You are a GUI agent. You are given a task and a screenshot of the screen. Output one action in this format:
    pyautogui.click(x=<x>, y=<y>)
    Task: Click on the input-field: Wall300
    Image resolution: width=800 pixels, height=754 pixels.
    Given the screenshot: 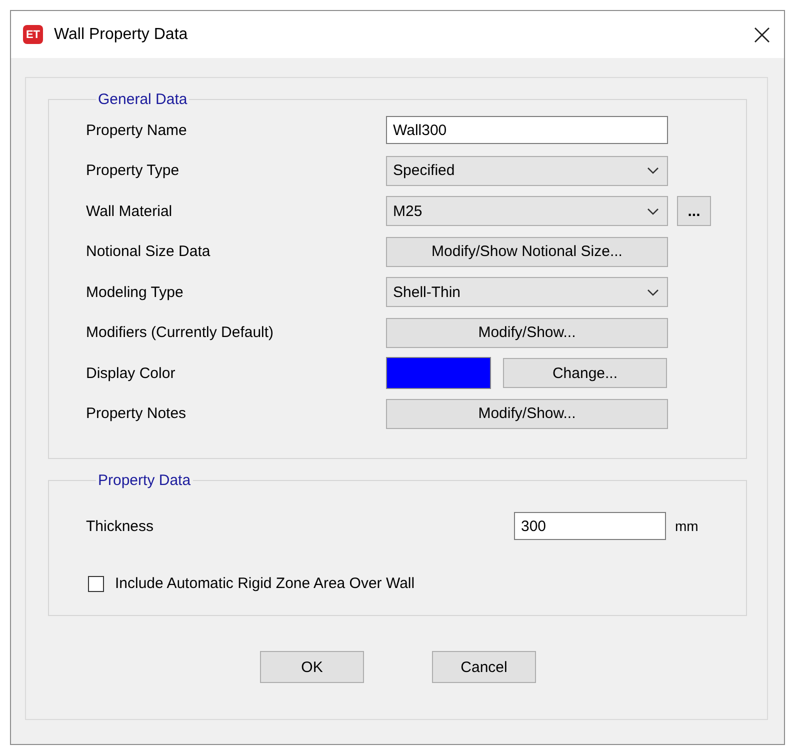 What is the action you would take?
    pyautogui.click(x=527, y=130)
    